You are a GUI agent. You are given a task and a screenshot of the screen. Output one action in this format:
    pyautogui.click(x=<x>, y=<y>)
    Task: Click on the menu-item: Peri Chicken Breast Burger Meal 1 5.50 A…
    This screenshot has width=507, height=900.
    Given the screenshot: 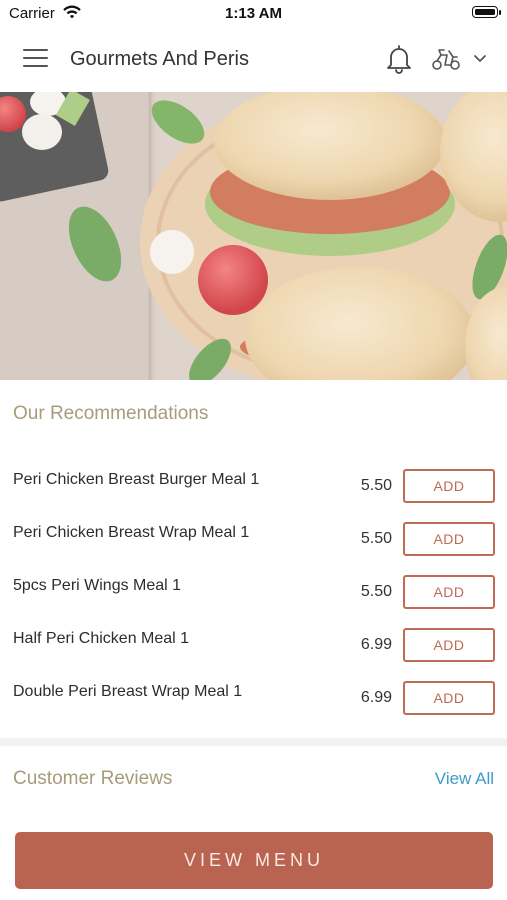 What is the action you would take?
    pyautogui.click(x=253, y=495)
    